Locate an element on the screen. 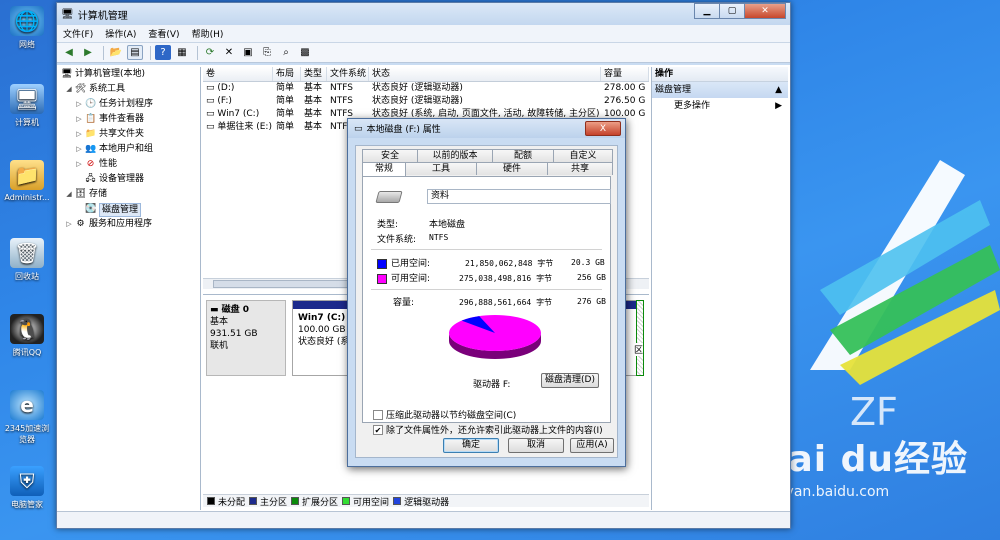 This screenshot has width=1000, height=540. refresh-icon: ⟳ is located at coordinates (210, 52).